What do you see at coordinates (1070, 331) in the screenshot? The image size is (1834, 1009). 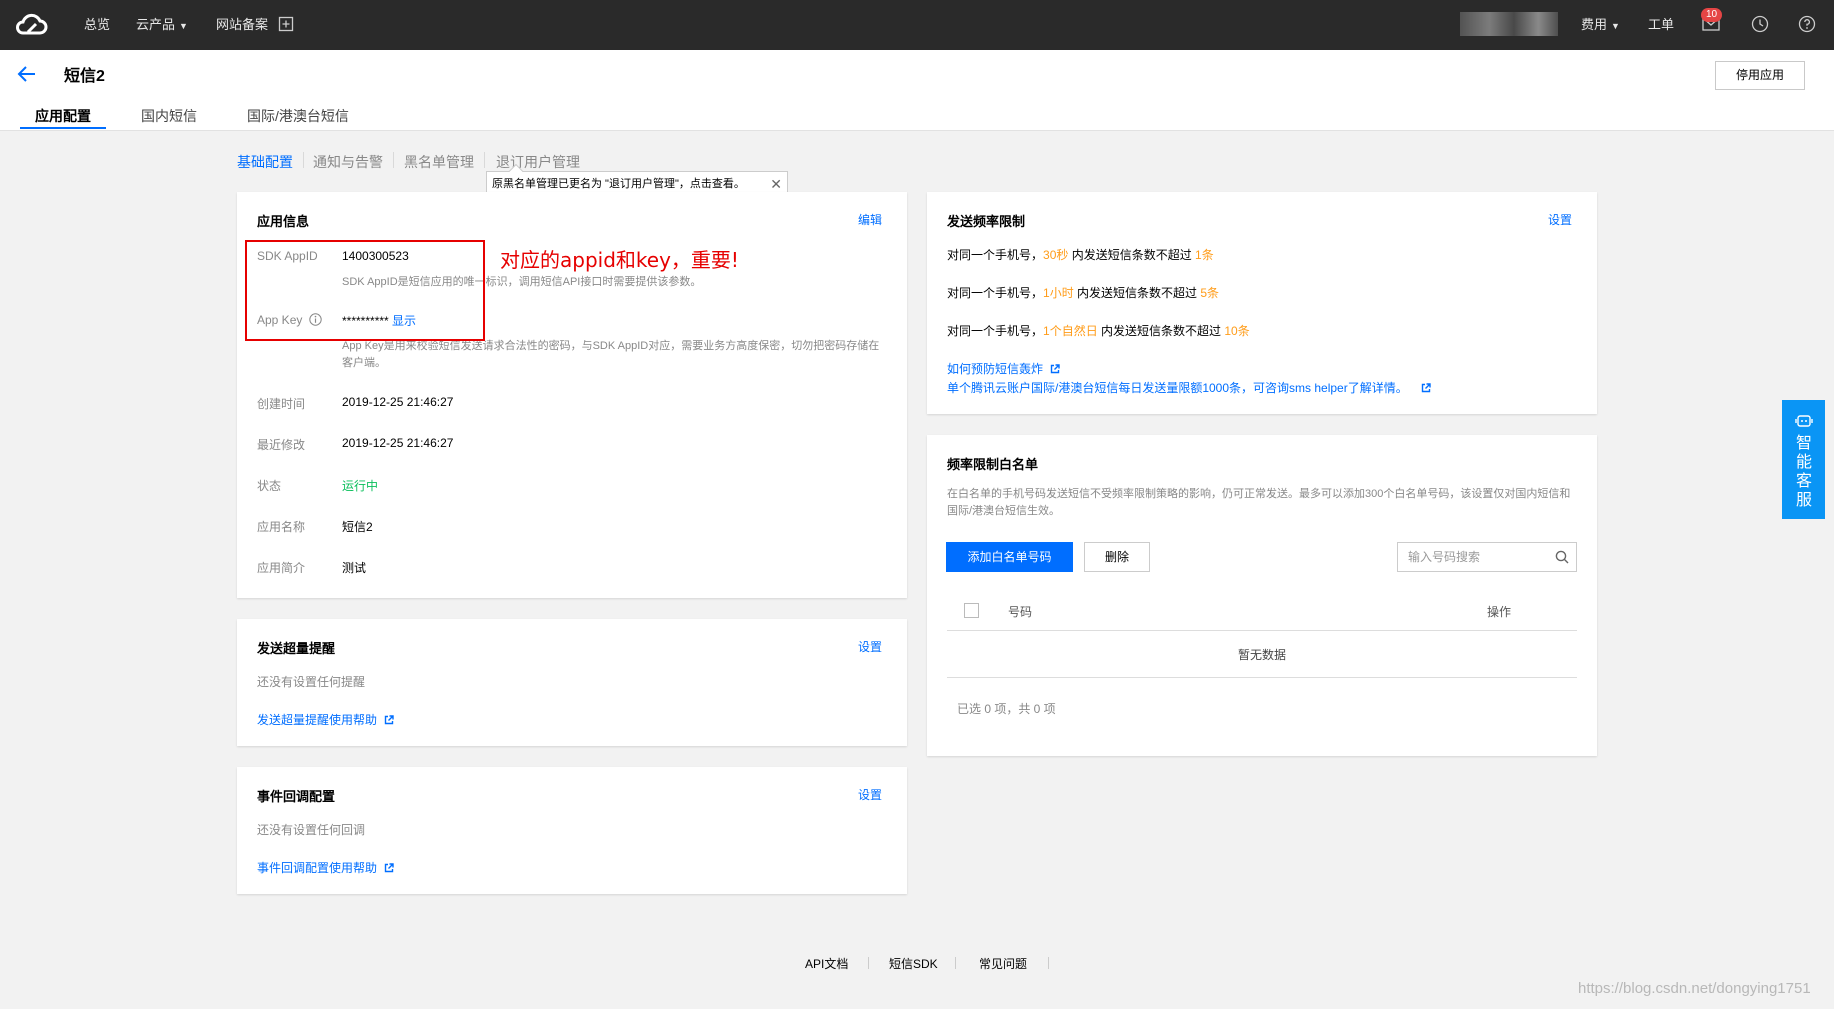 I see `rate-row-period: 1个自然日` at bounding box center [1070, 331].